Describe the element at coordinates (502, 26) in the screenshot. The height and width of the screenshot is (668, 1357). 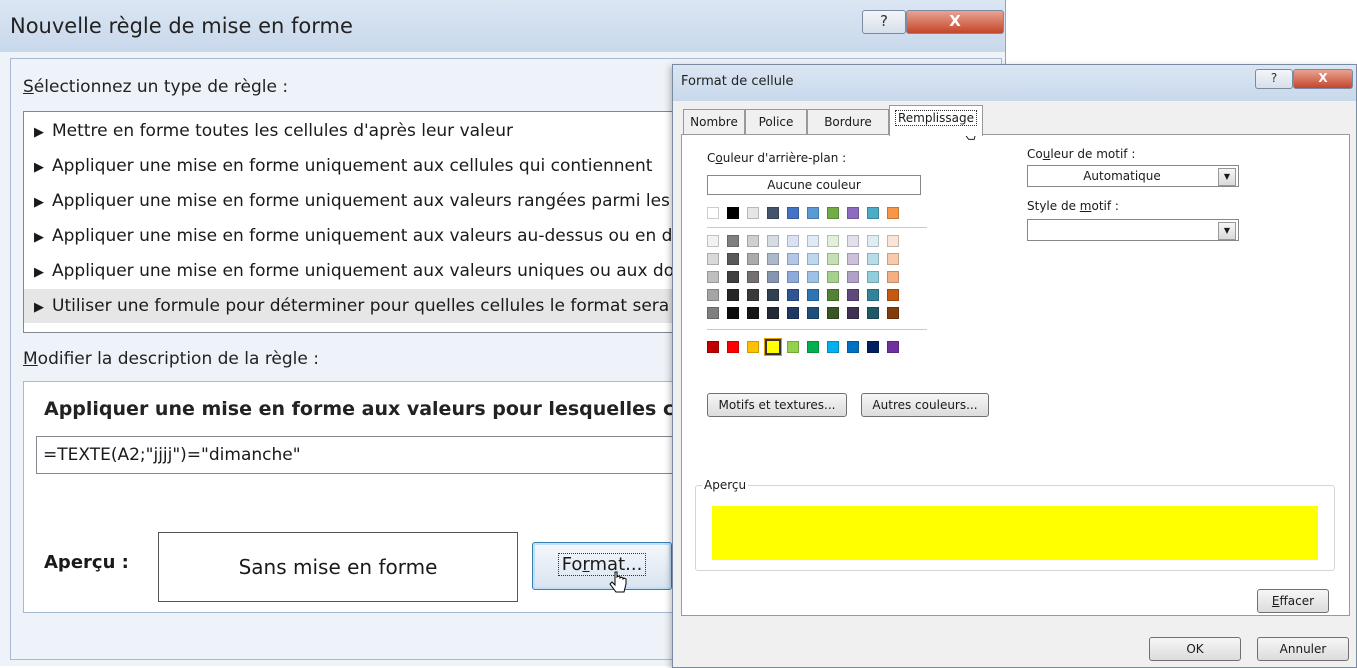
I see `title-bar: Nouvelle règle de mise en forme ? X` at that location.